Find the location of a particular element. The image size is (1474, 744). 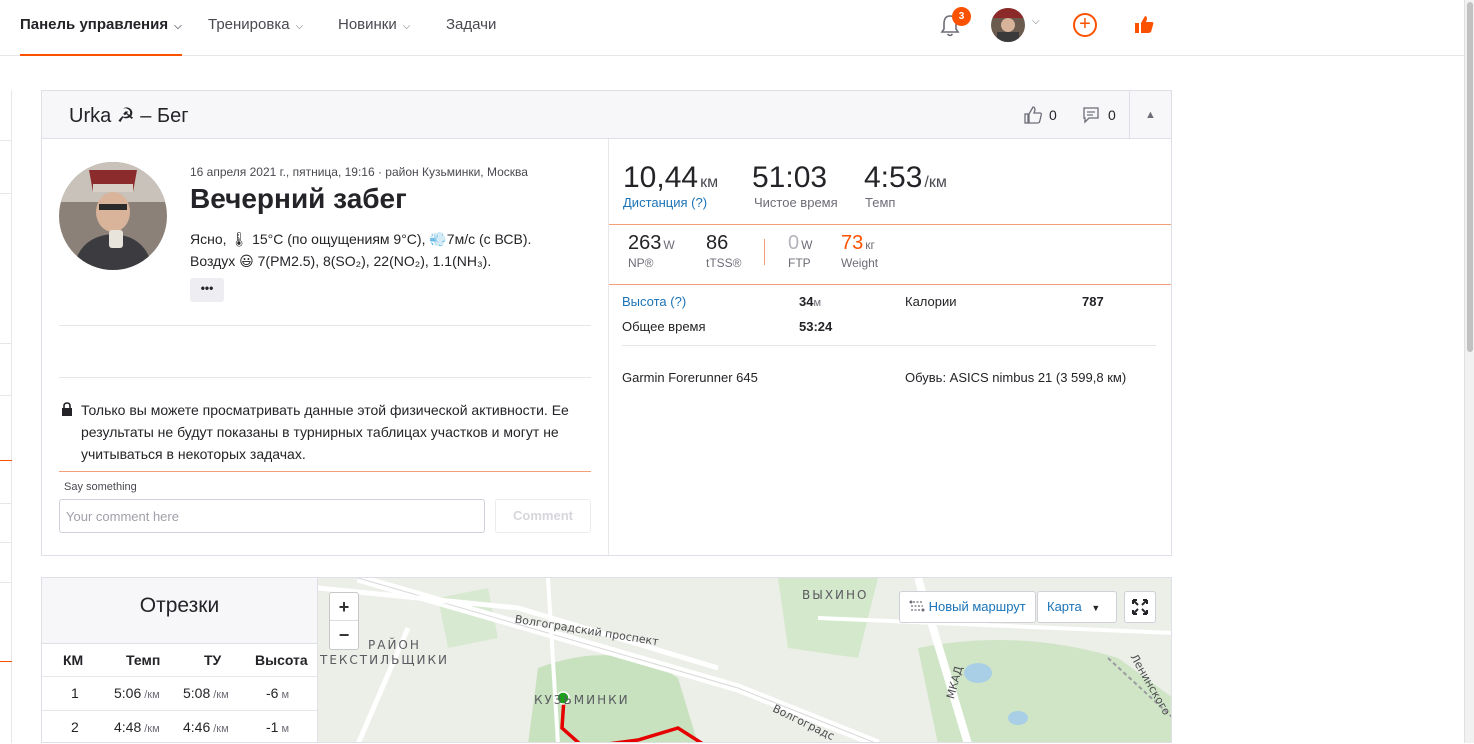

elevation-label: Высота (?) is located at coordinates (654, 301).